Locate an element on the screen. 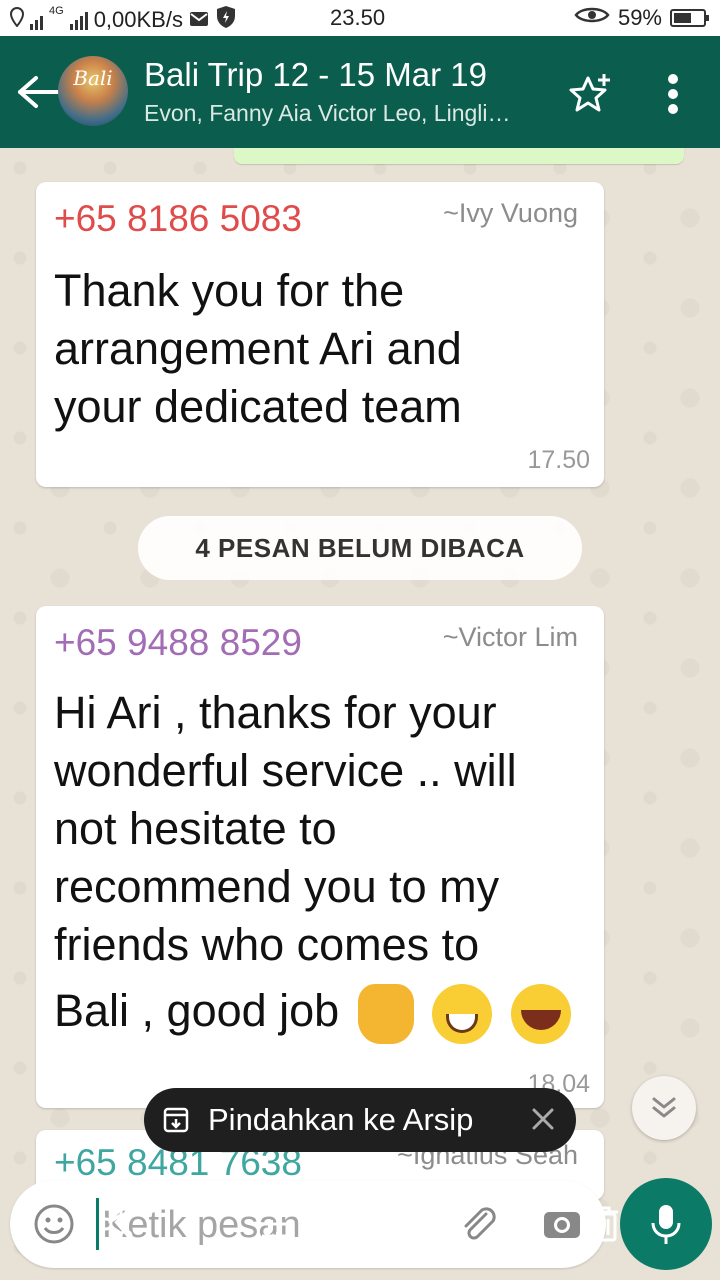 This screenshot has width=720, height=1280. mail-icon is located at coordinates (199, 20).